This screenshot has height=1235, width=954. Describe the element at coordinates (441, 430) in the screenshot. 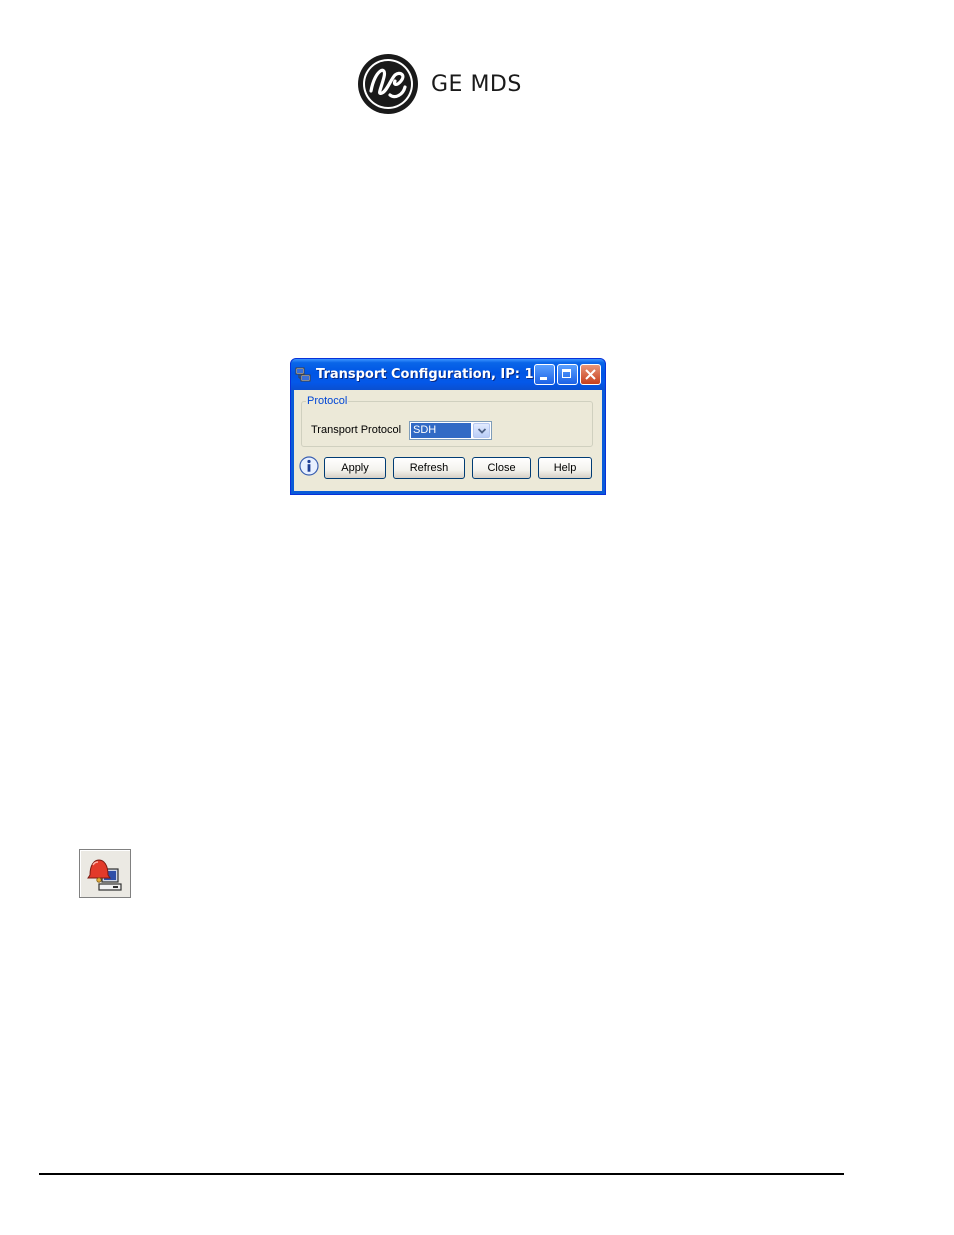

I see `transport-protocol-value: SDH` at that location.